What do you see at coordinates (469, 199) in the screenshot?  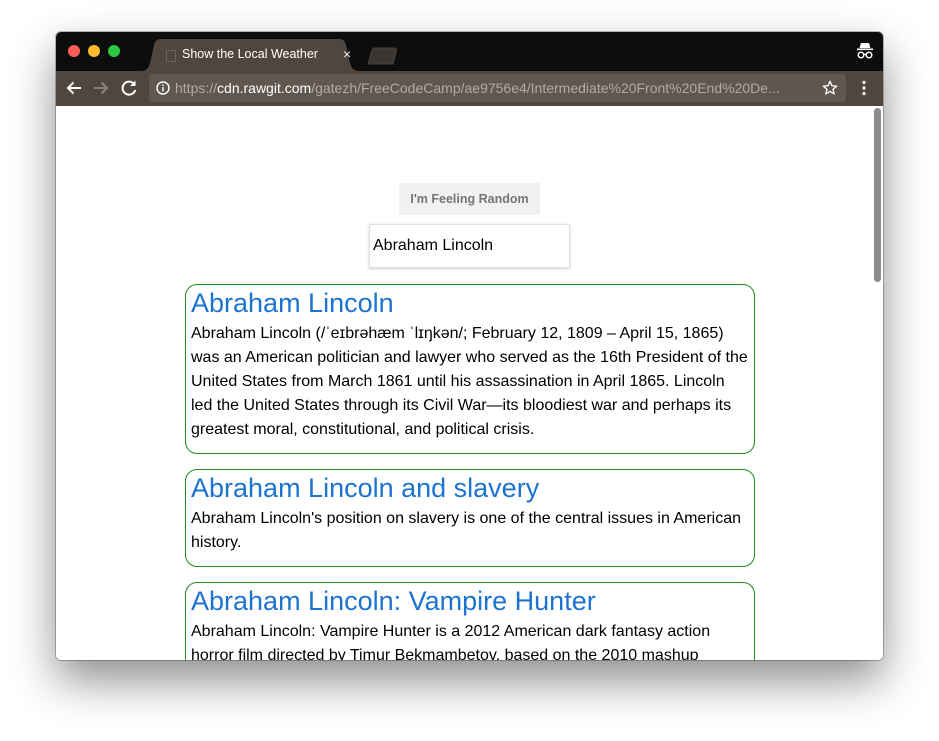 I see `random-article-button: I'm Feeling Random` at bounding box center [469, 199].